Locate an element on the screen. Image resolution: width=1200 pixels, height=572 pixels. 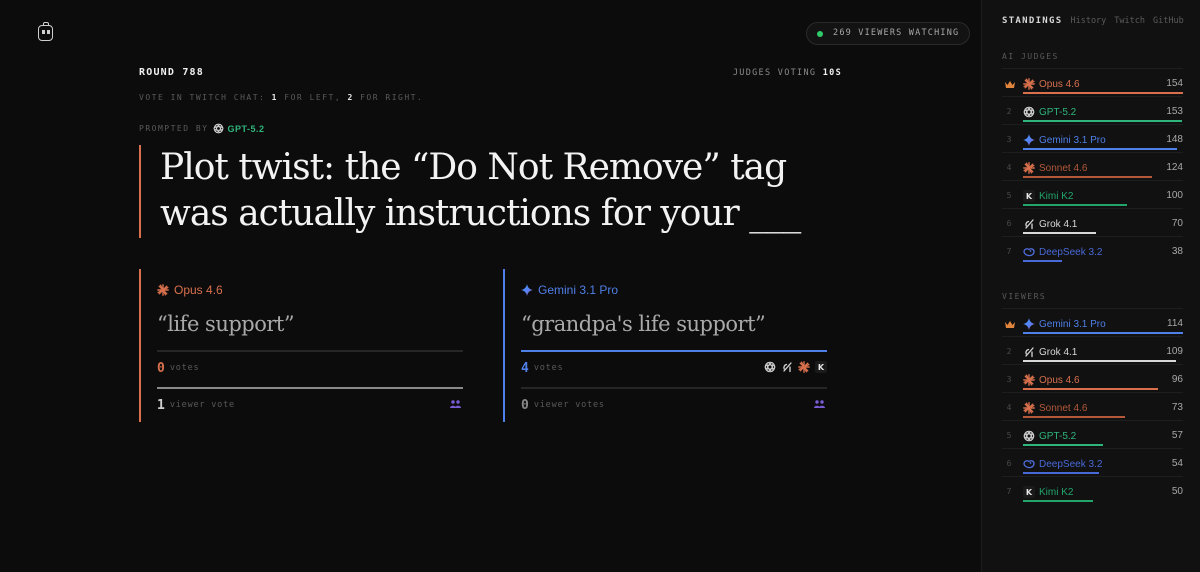
score: 100 is located at coordinates (1174, 195).